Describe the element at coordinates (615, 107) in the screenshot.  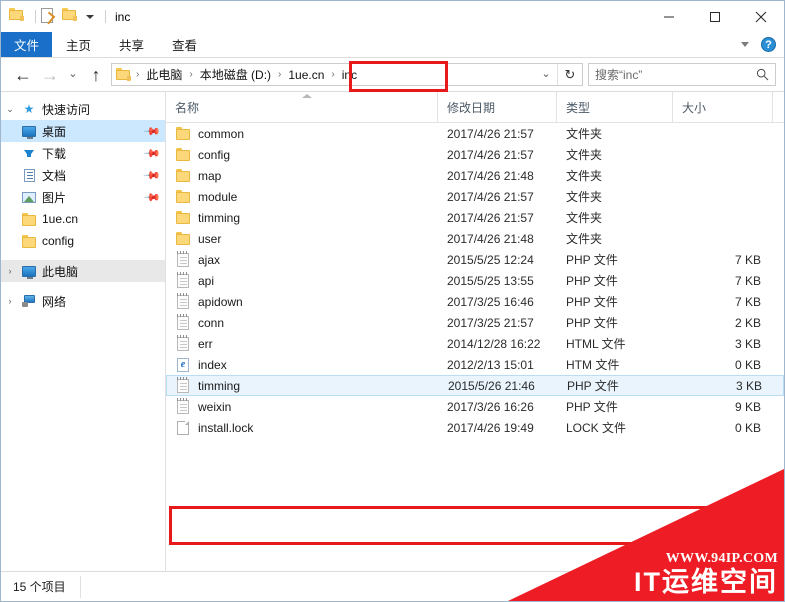
I see `column-header-type: 类型` at that location.